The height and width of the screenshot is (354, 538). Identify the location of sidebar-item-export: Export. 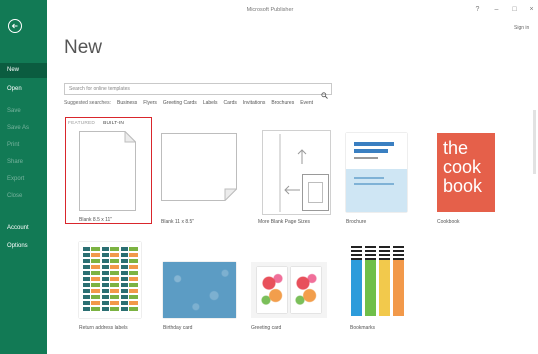
(23, 179).